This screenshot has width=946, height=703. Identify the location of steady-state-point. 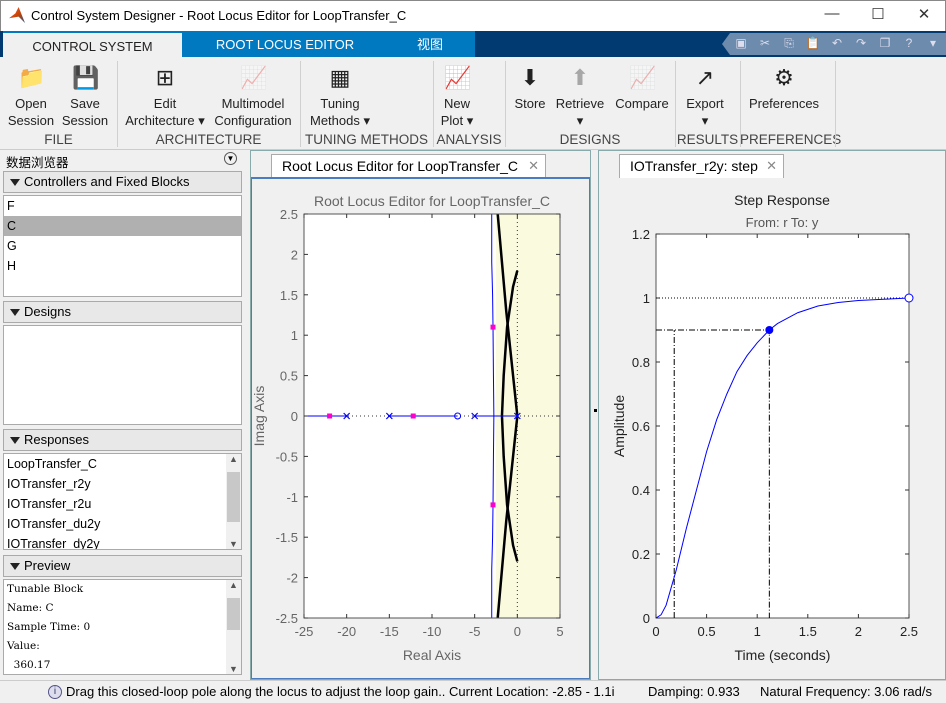
(909, 298).